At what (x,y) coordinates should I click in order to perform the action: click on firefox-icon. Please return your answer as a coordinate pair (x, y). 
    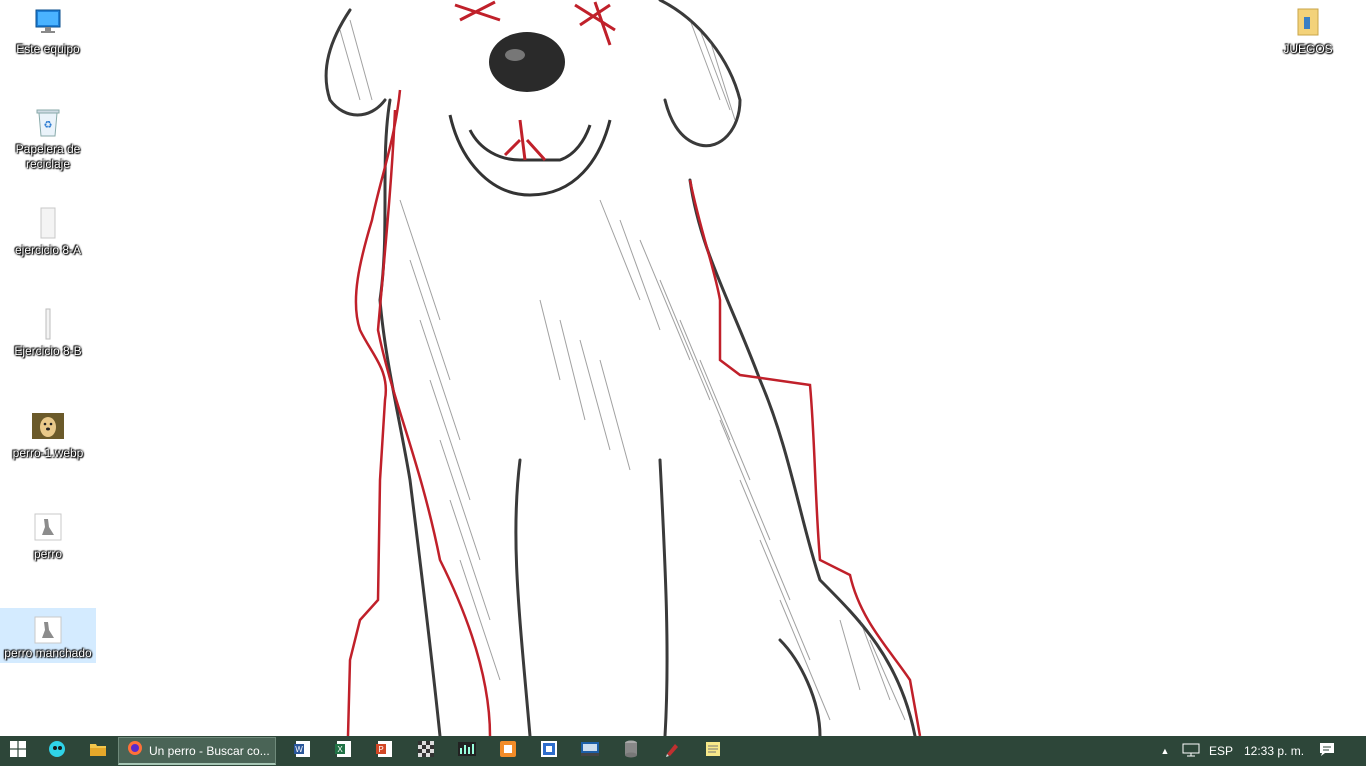
    Looking at the image, I should click on (135, 750).